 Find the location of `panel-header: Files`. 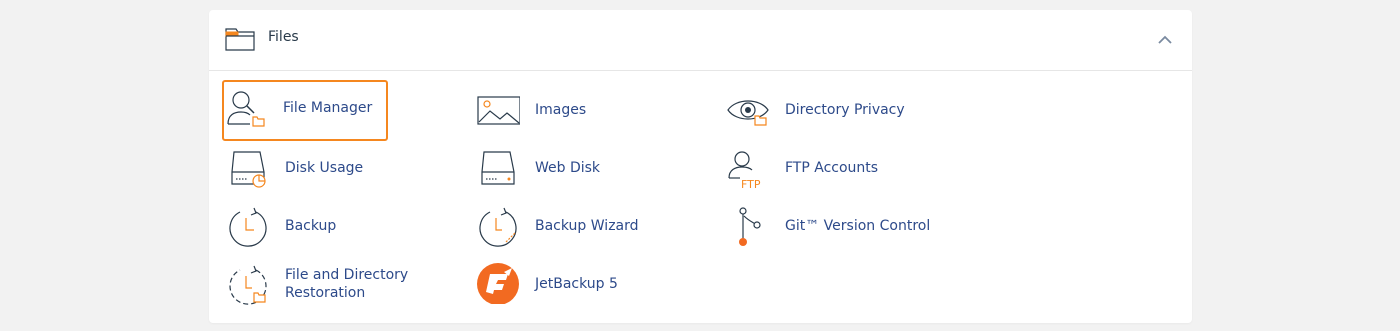

panel-header: Files is located at coordinates (700, 40).